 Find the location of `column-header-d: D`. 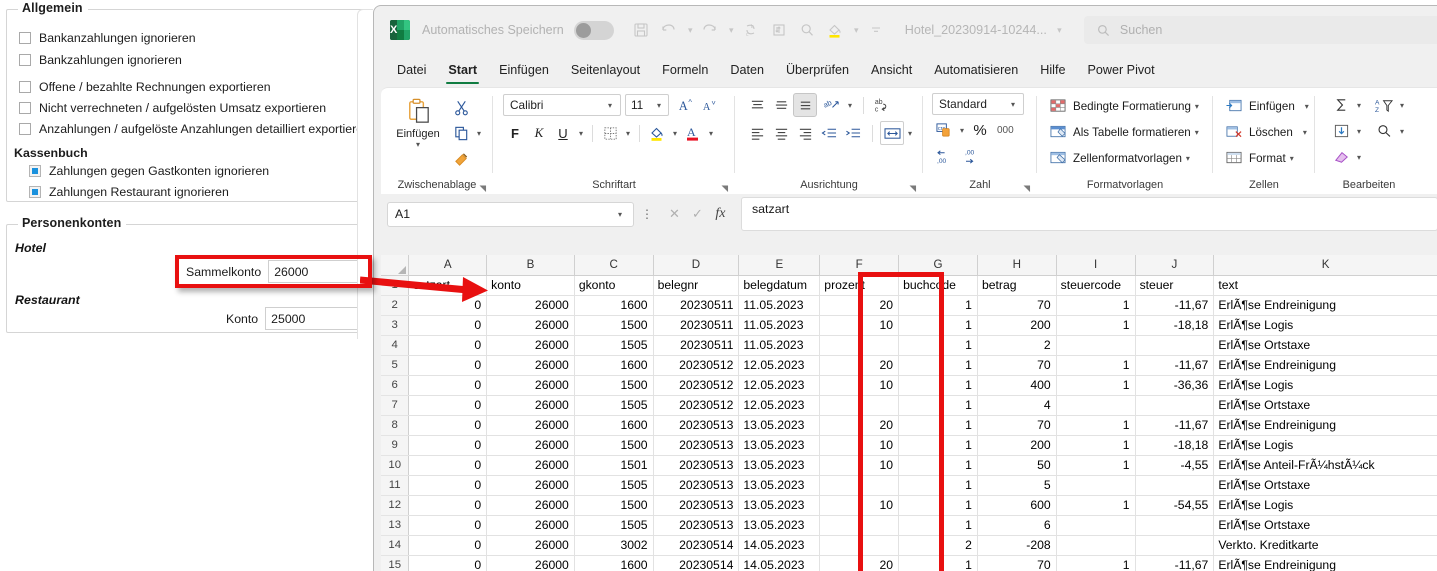

column-header-d: D is located at coordinates (696, 265).